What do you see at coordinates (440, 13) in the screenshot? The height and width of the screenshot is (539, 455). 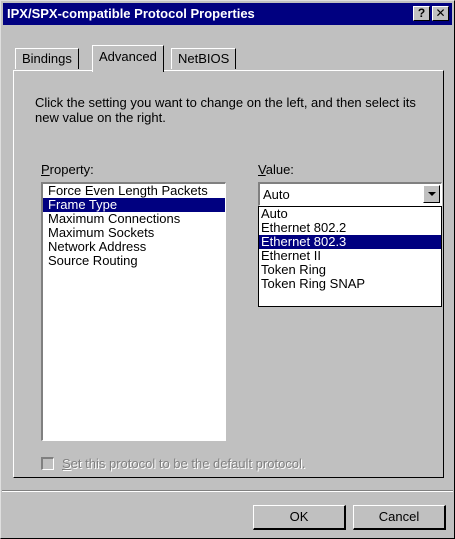 I see `close-button: ✕` at bounding box center [440, 13].